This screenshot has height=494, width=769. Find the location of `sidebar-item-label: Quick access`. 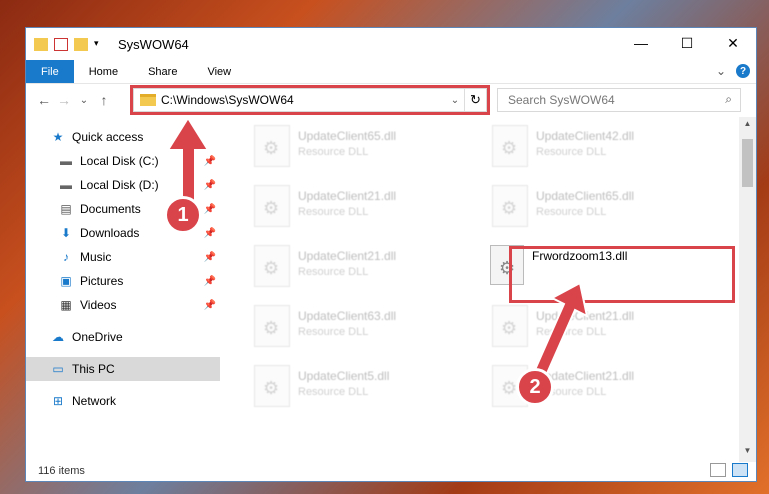

sidebar-item-label: Quick access is located at coordinates (108, 137).